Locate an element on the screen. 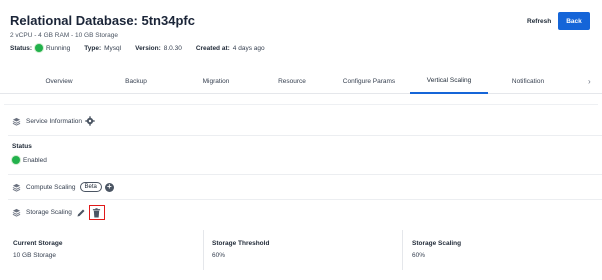  service-information-row: Service Information is located at coordinates (53, 121).